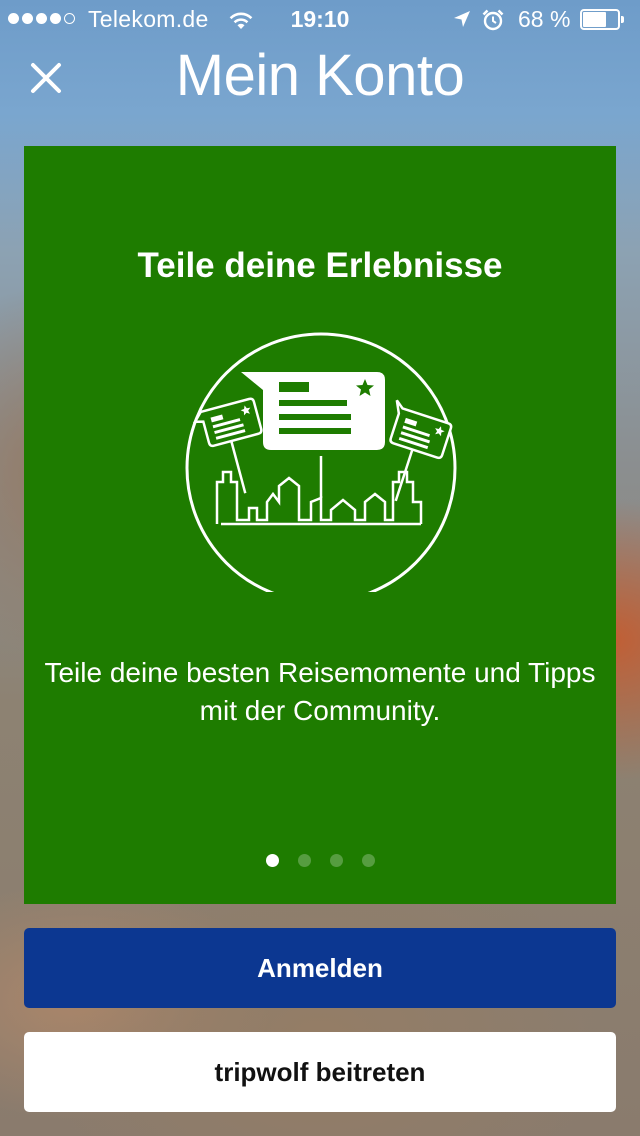 Image resolution: width=640 pixels, height=1136 pixels. Describe the element at coordinates (493, 20) in the screenshot. I see `alarm-clock-icon` at that location.